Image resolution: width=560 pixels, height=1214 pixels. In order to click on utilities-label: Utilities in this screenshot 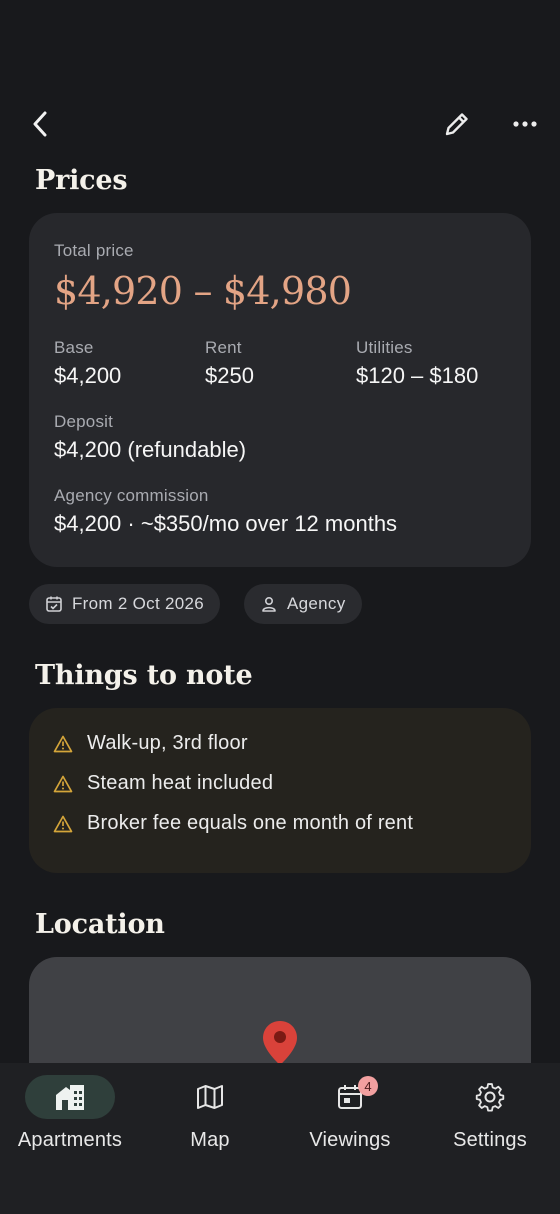, I will do `click(384, 347)`.